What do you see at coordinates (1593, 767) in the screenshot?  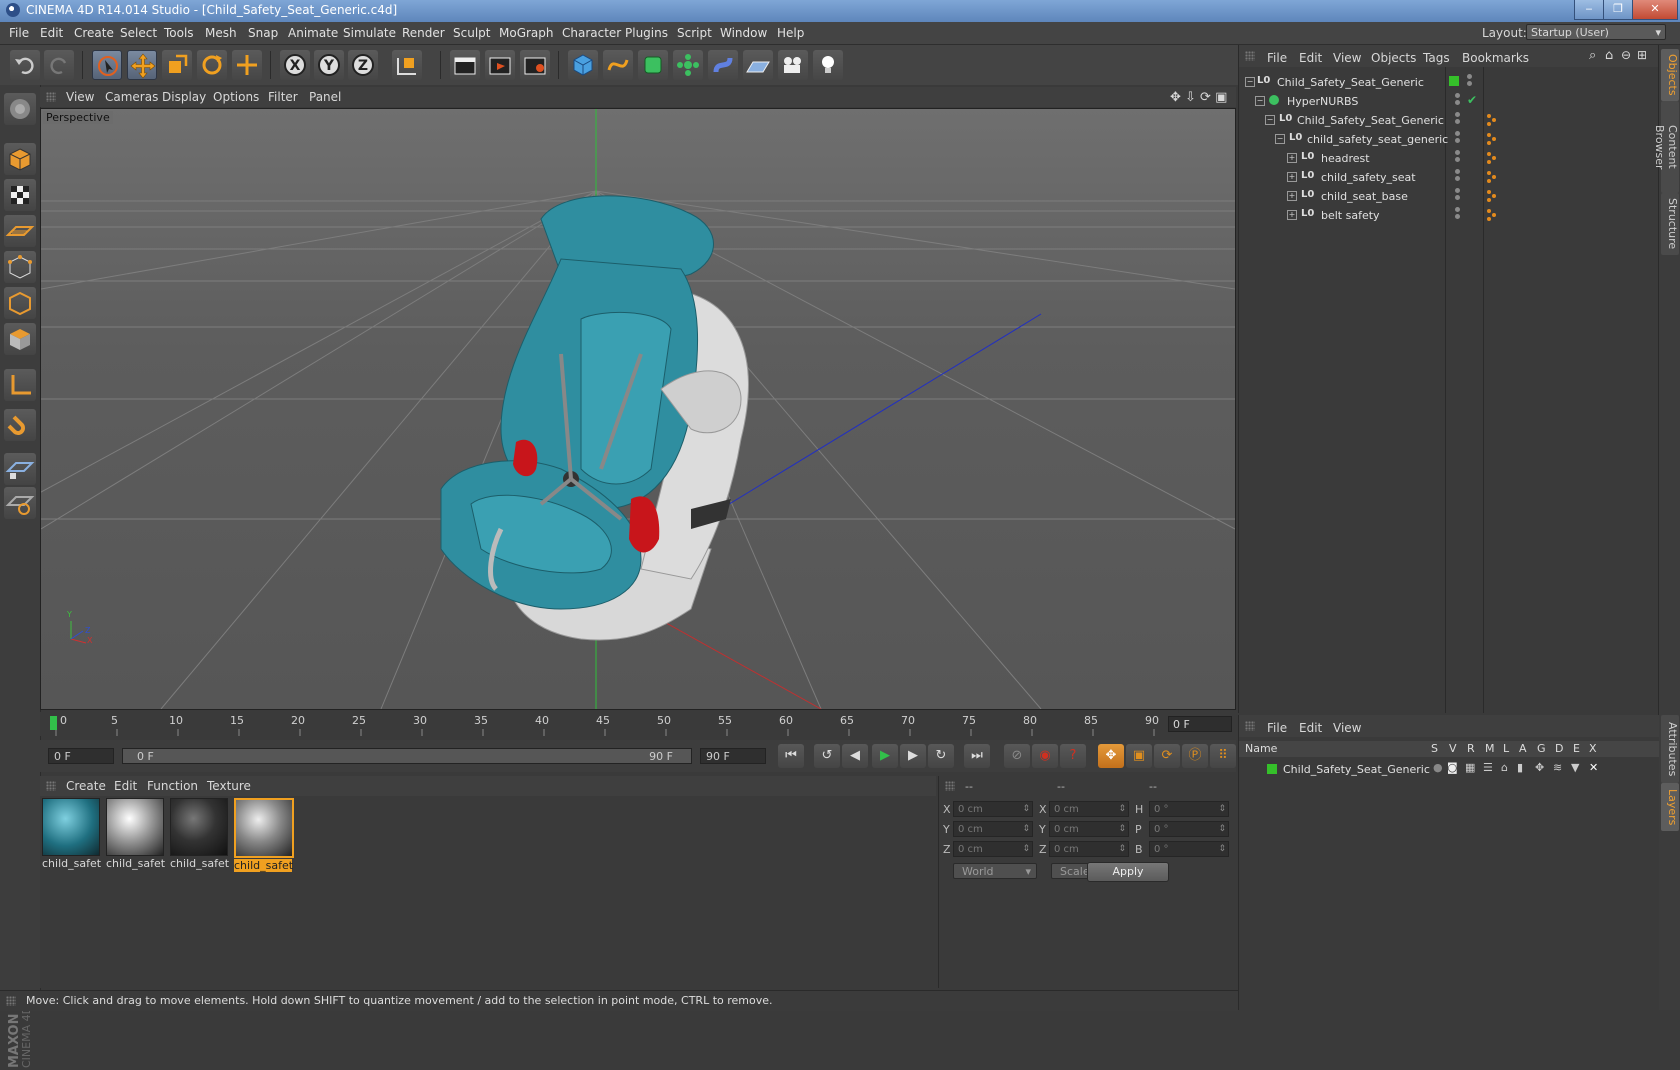 I see `xref-icon: ✕` at bounding box center [1593, 767].